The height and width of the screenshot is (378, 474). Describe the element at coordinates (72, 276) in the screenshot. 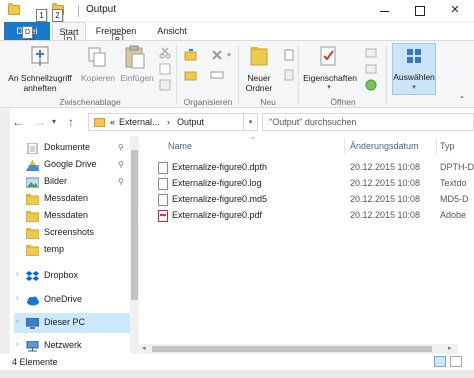

I see `nav-item-dropbox: › Dropbox` at that location.